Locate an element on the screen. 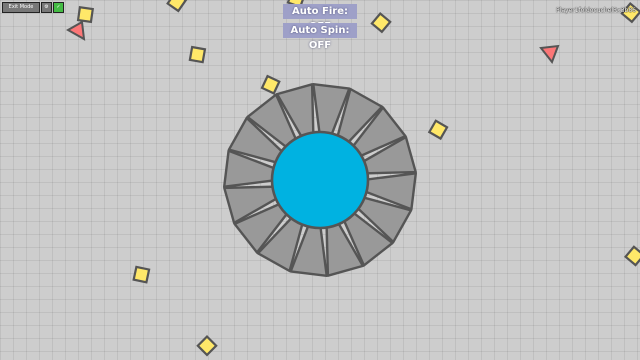 The image size is (640, 360). player-name: Player1foldocuchelRx3b86 is located at coordinates (596, 10).